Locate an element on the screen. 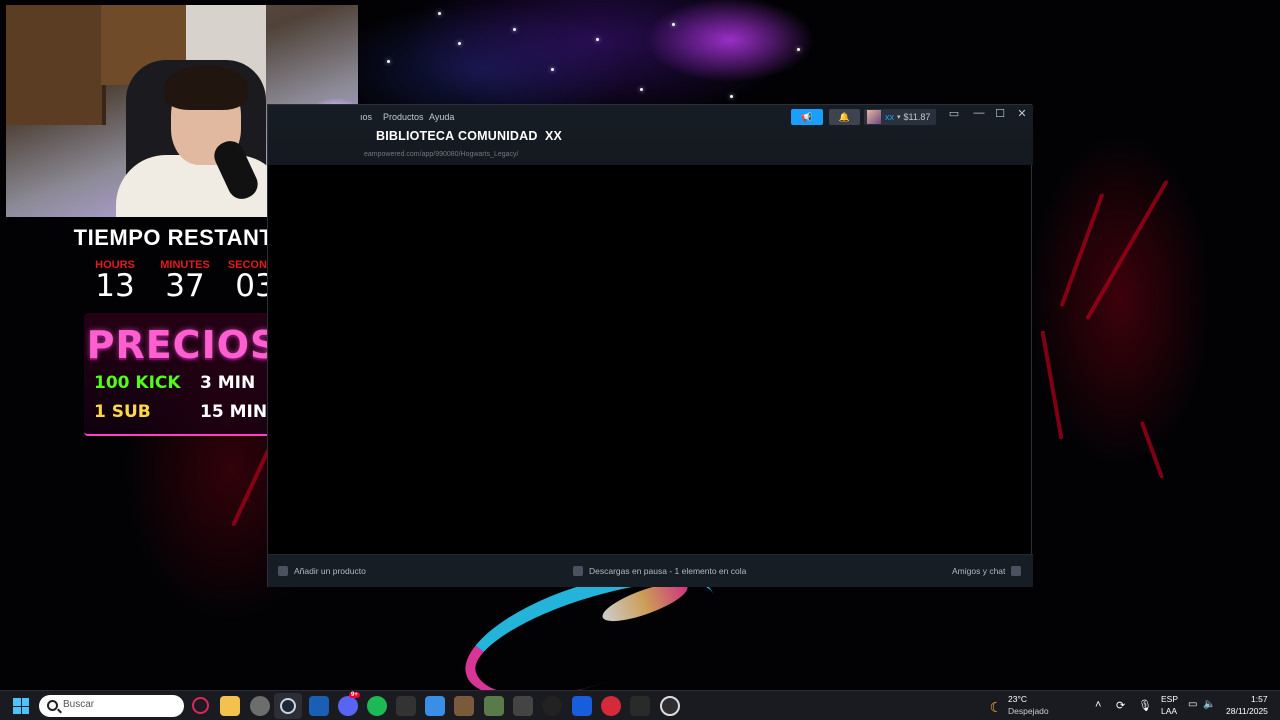  downloads-status: Descargas en pausa - 1 elemento en cola is located at coordinates (659, 571).